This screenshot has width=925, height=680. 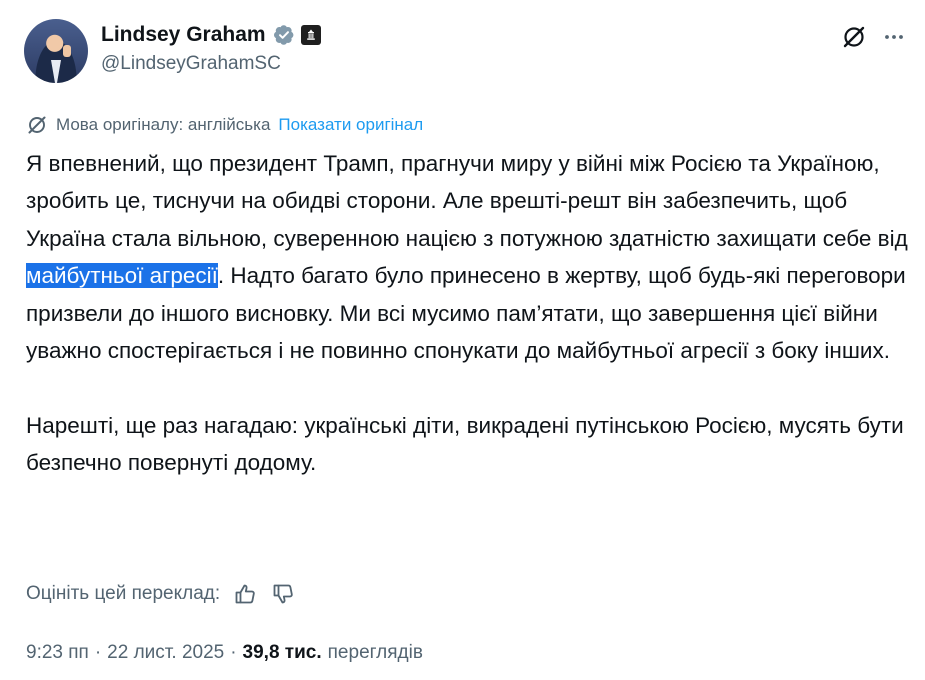 I want to click on more-icon, so click(x=894, y=37).